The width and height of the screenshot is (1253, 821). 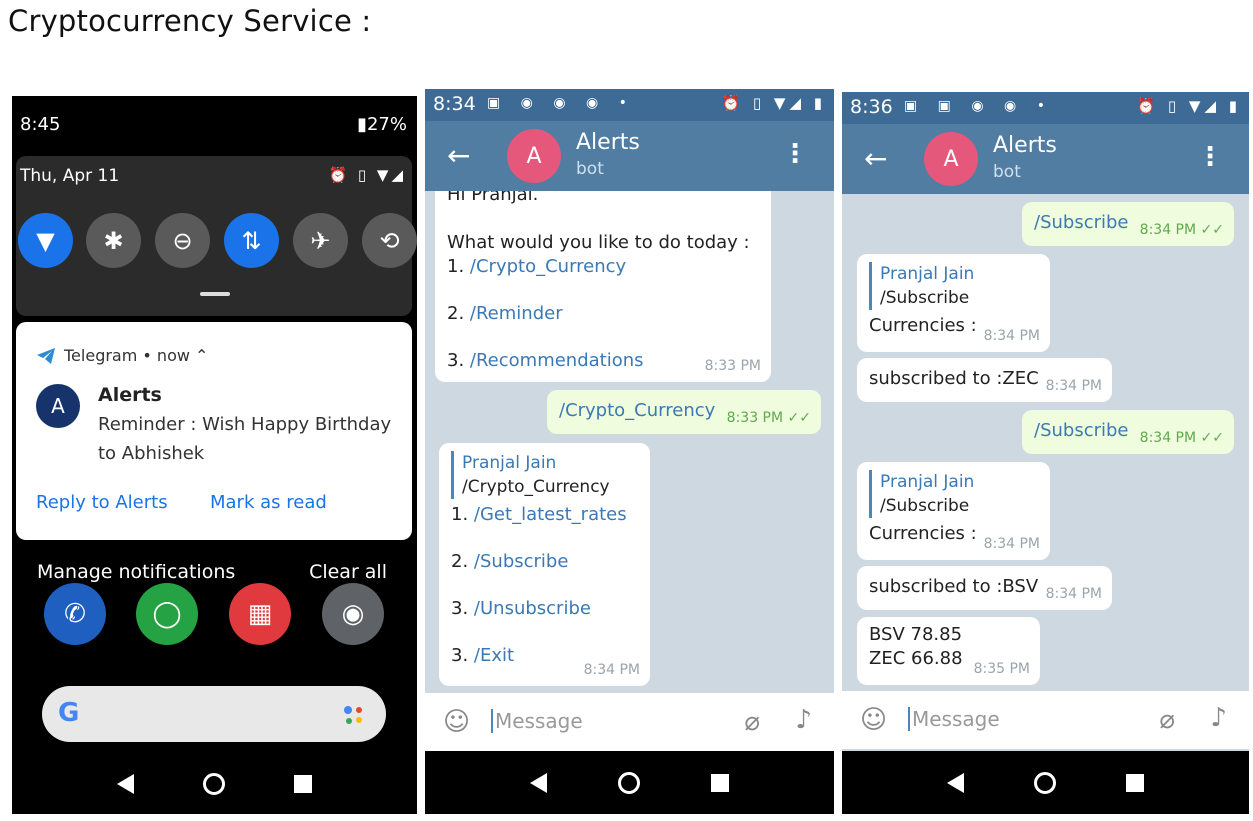 I want to click on command-link: /Get_latest_rates, so click(x=550, y=514).